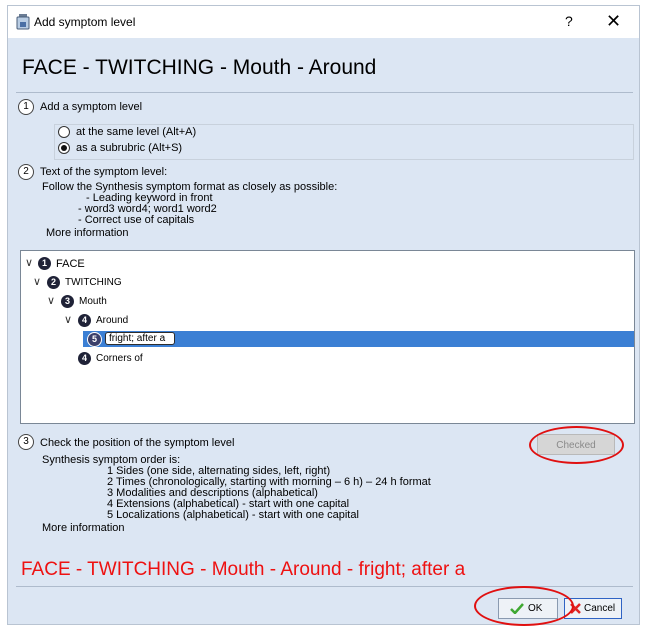  I want to click on tree-node-face: FACE, so click(70, 264).